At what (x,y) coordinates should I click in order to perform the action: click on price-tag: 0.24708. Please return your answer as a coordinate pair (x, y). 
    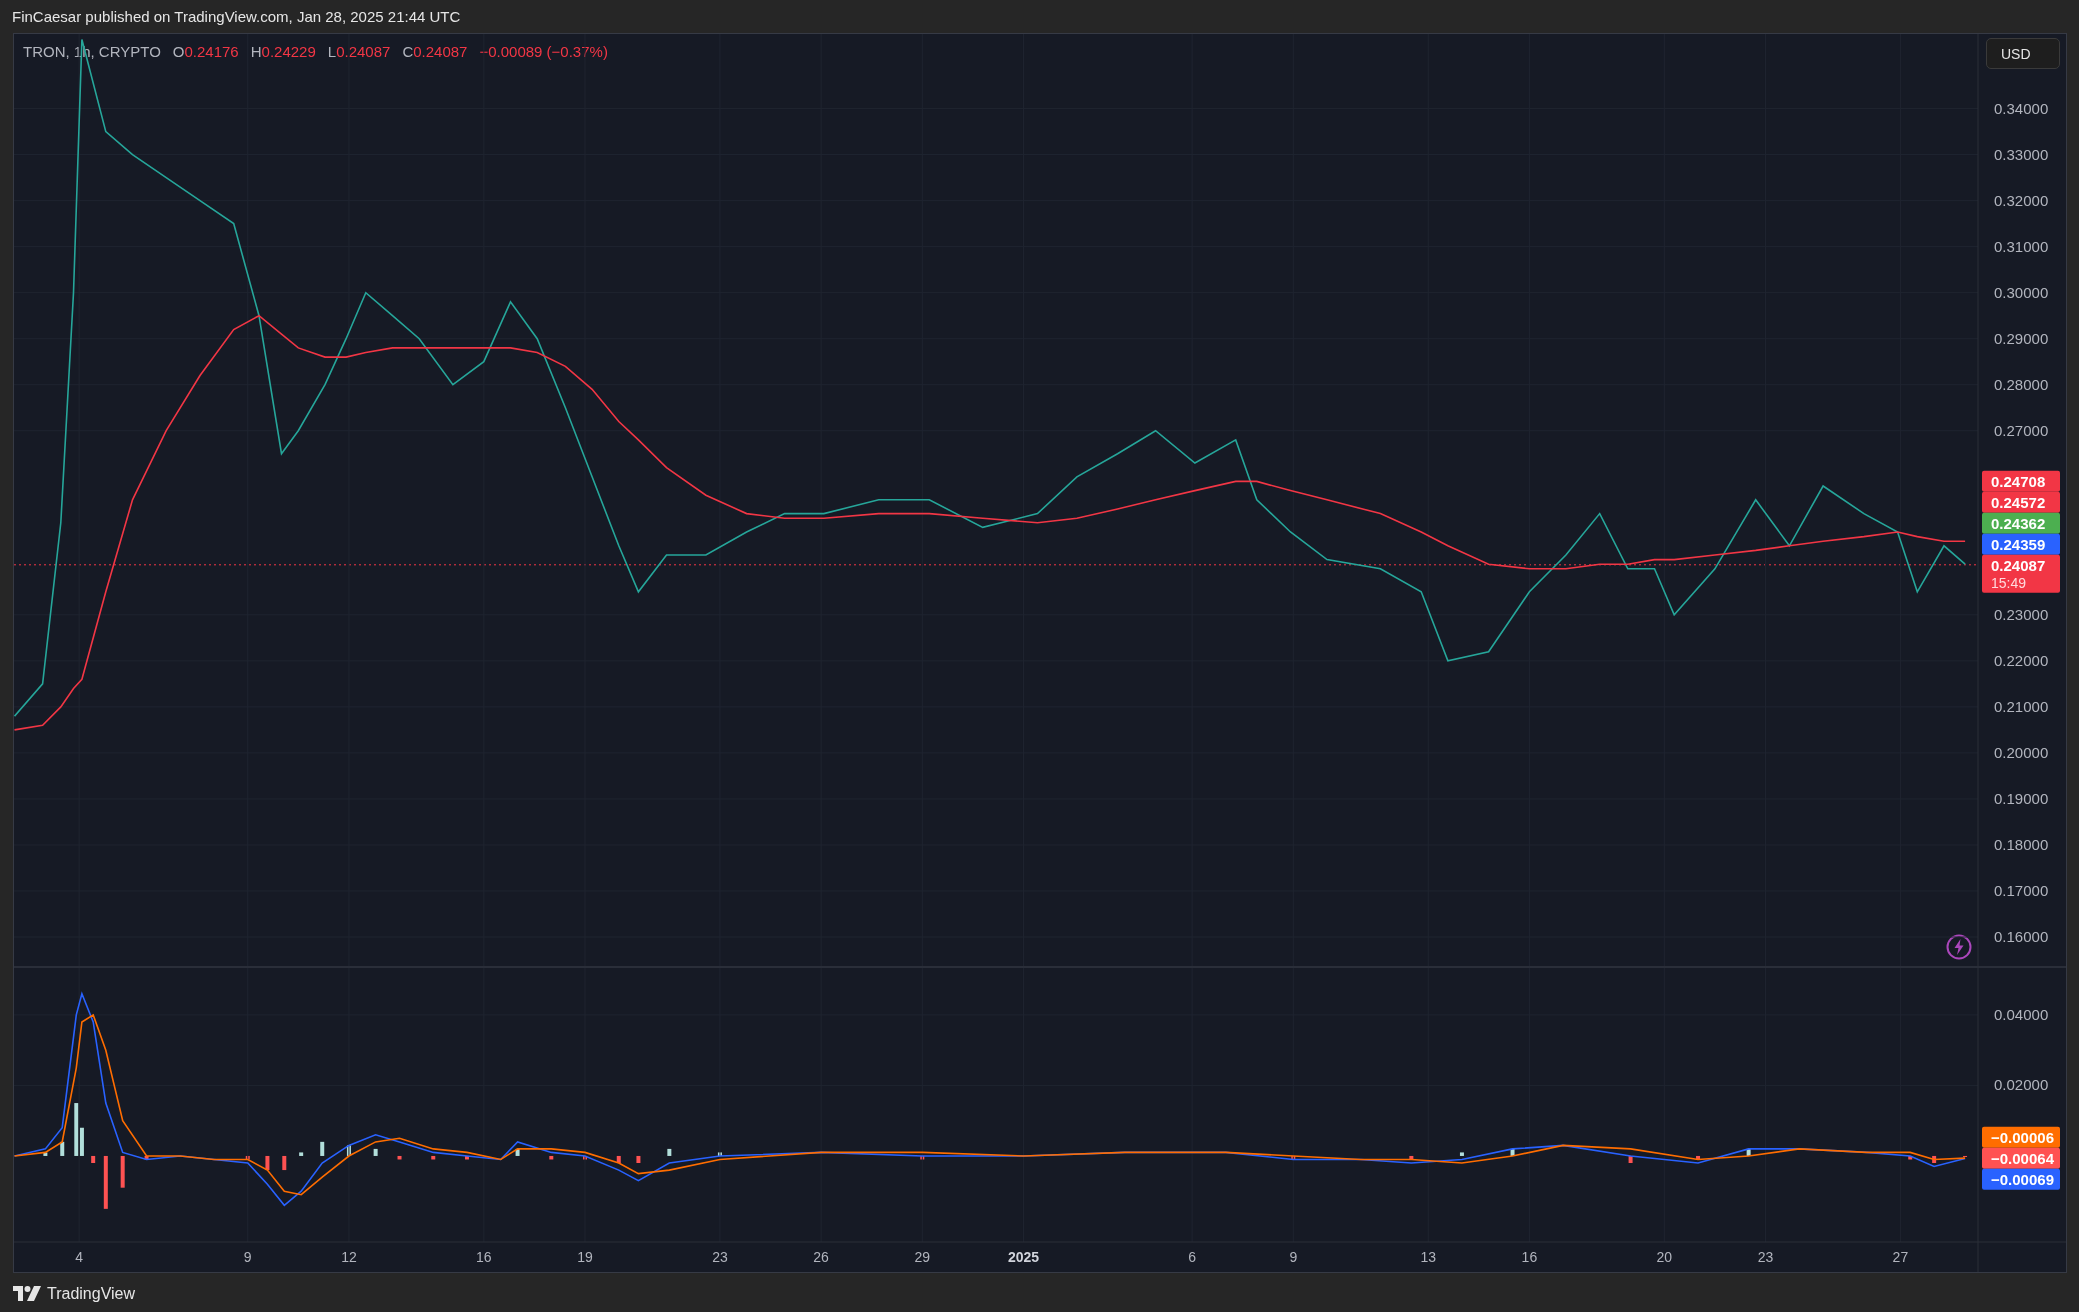
    Looking at the image, I should click on (2021, 481).